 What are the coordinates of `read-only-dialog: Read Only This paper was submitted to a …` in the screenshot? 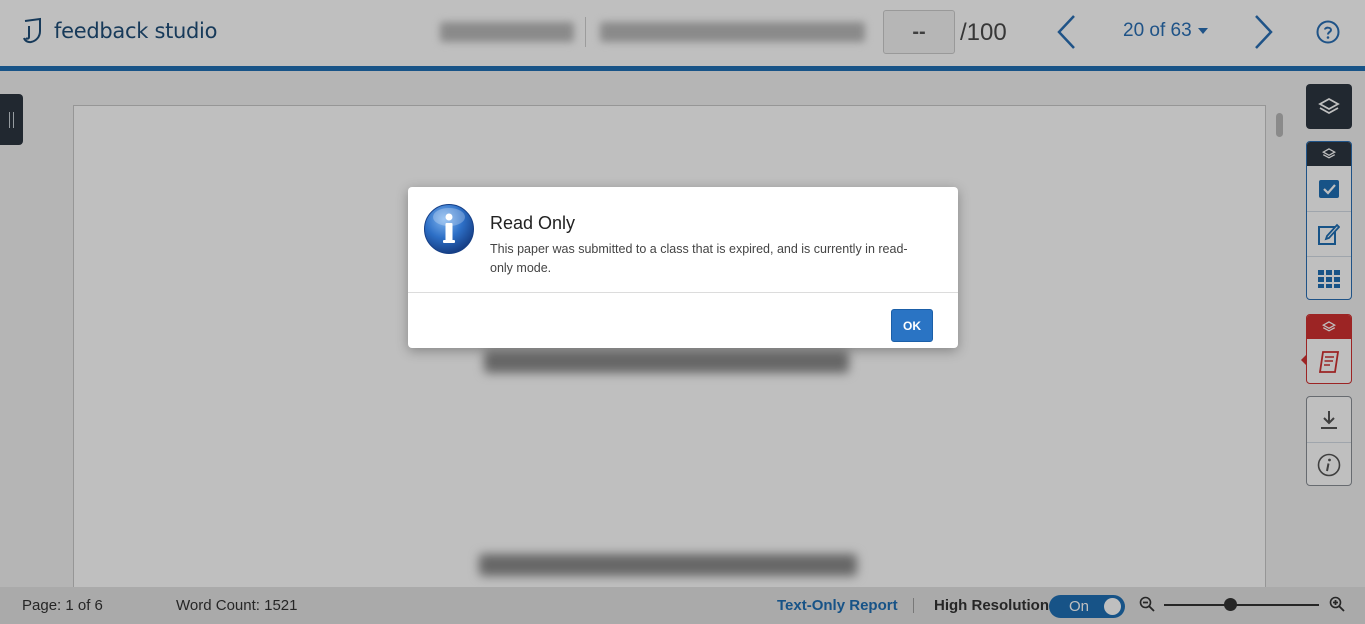 It's located at (683, 267).